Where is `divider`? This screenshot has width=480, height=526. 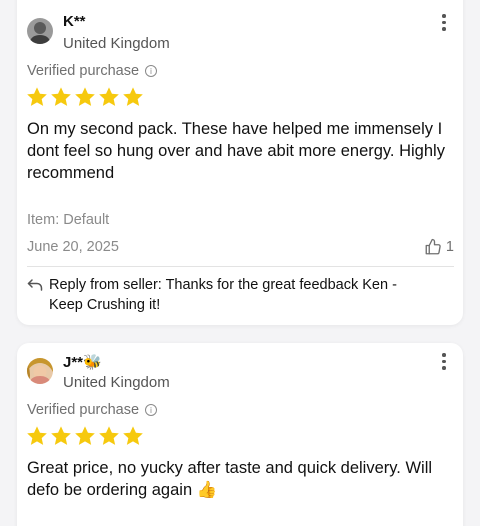 divider is located at coordinates (240, 266).